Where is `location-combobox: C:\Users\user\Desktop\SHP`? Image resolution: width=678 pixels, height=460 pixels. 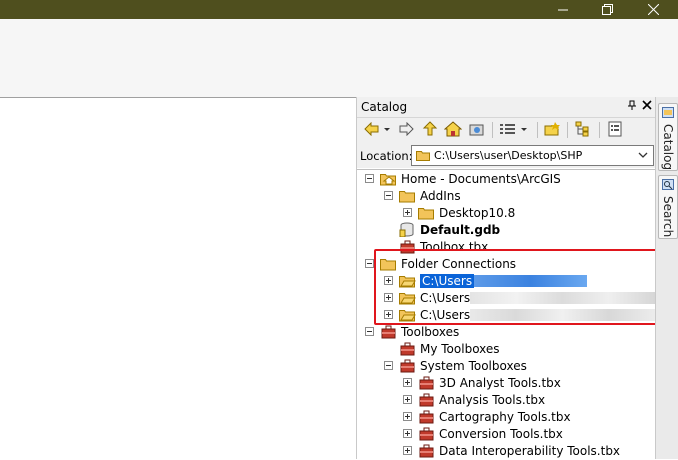 location-combobox: C:\Users\user\Desktop\SHP is located at coordinates (532, 155).